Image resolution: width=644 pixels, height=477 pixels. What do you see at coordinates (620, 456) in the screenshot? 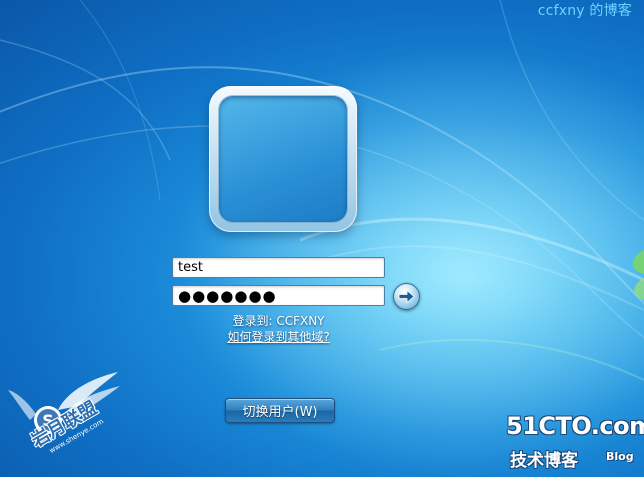
I see `51cto-blog-label: Blog` at bounding box center [620, 456].